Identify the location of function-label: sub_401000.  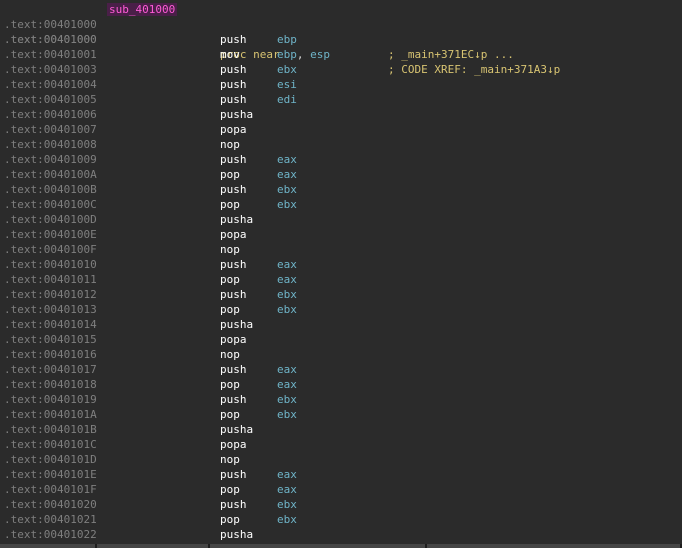
(142, 9).